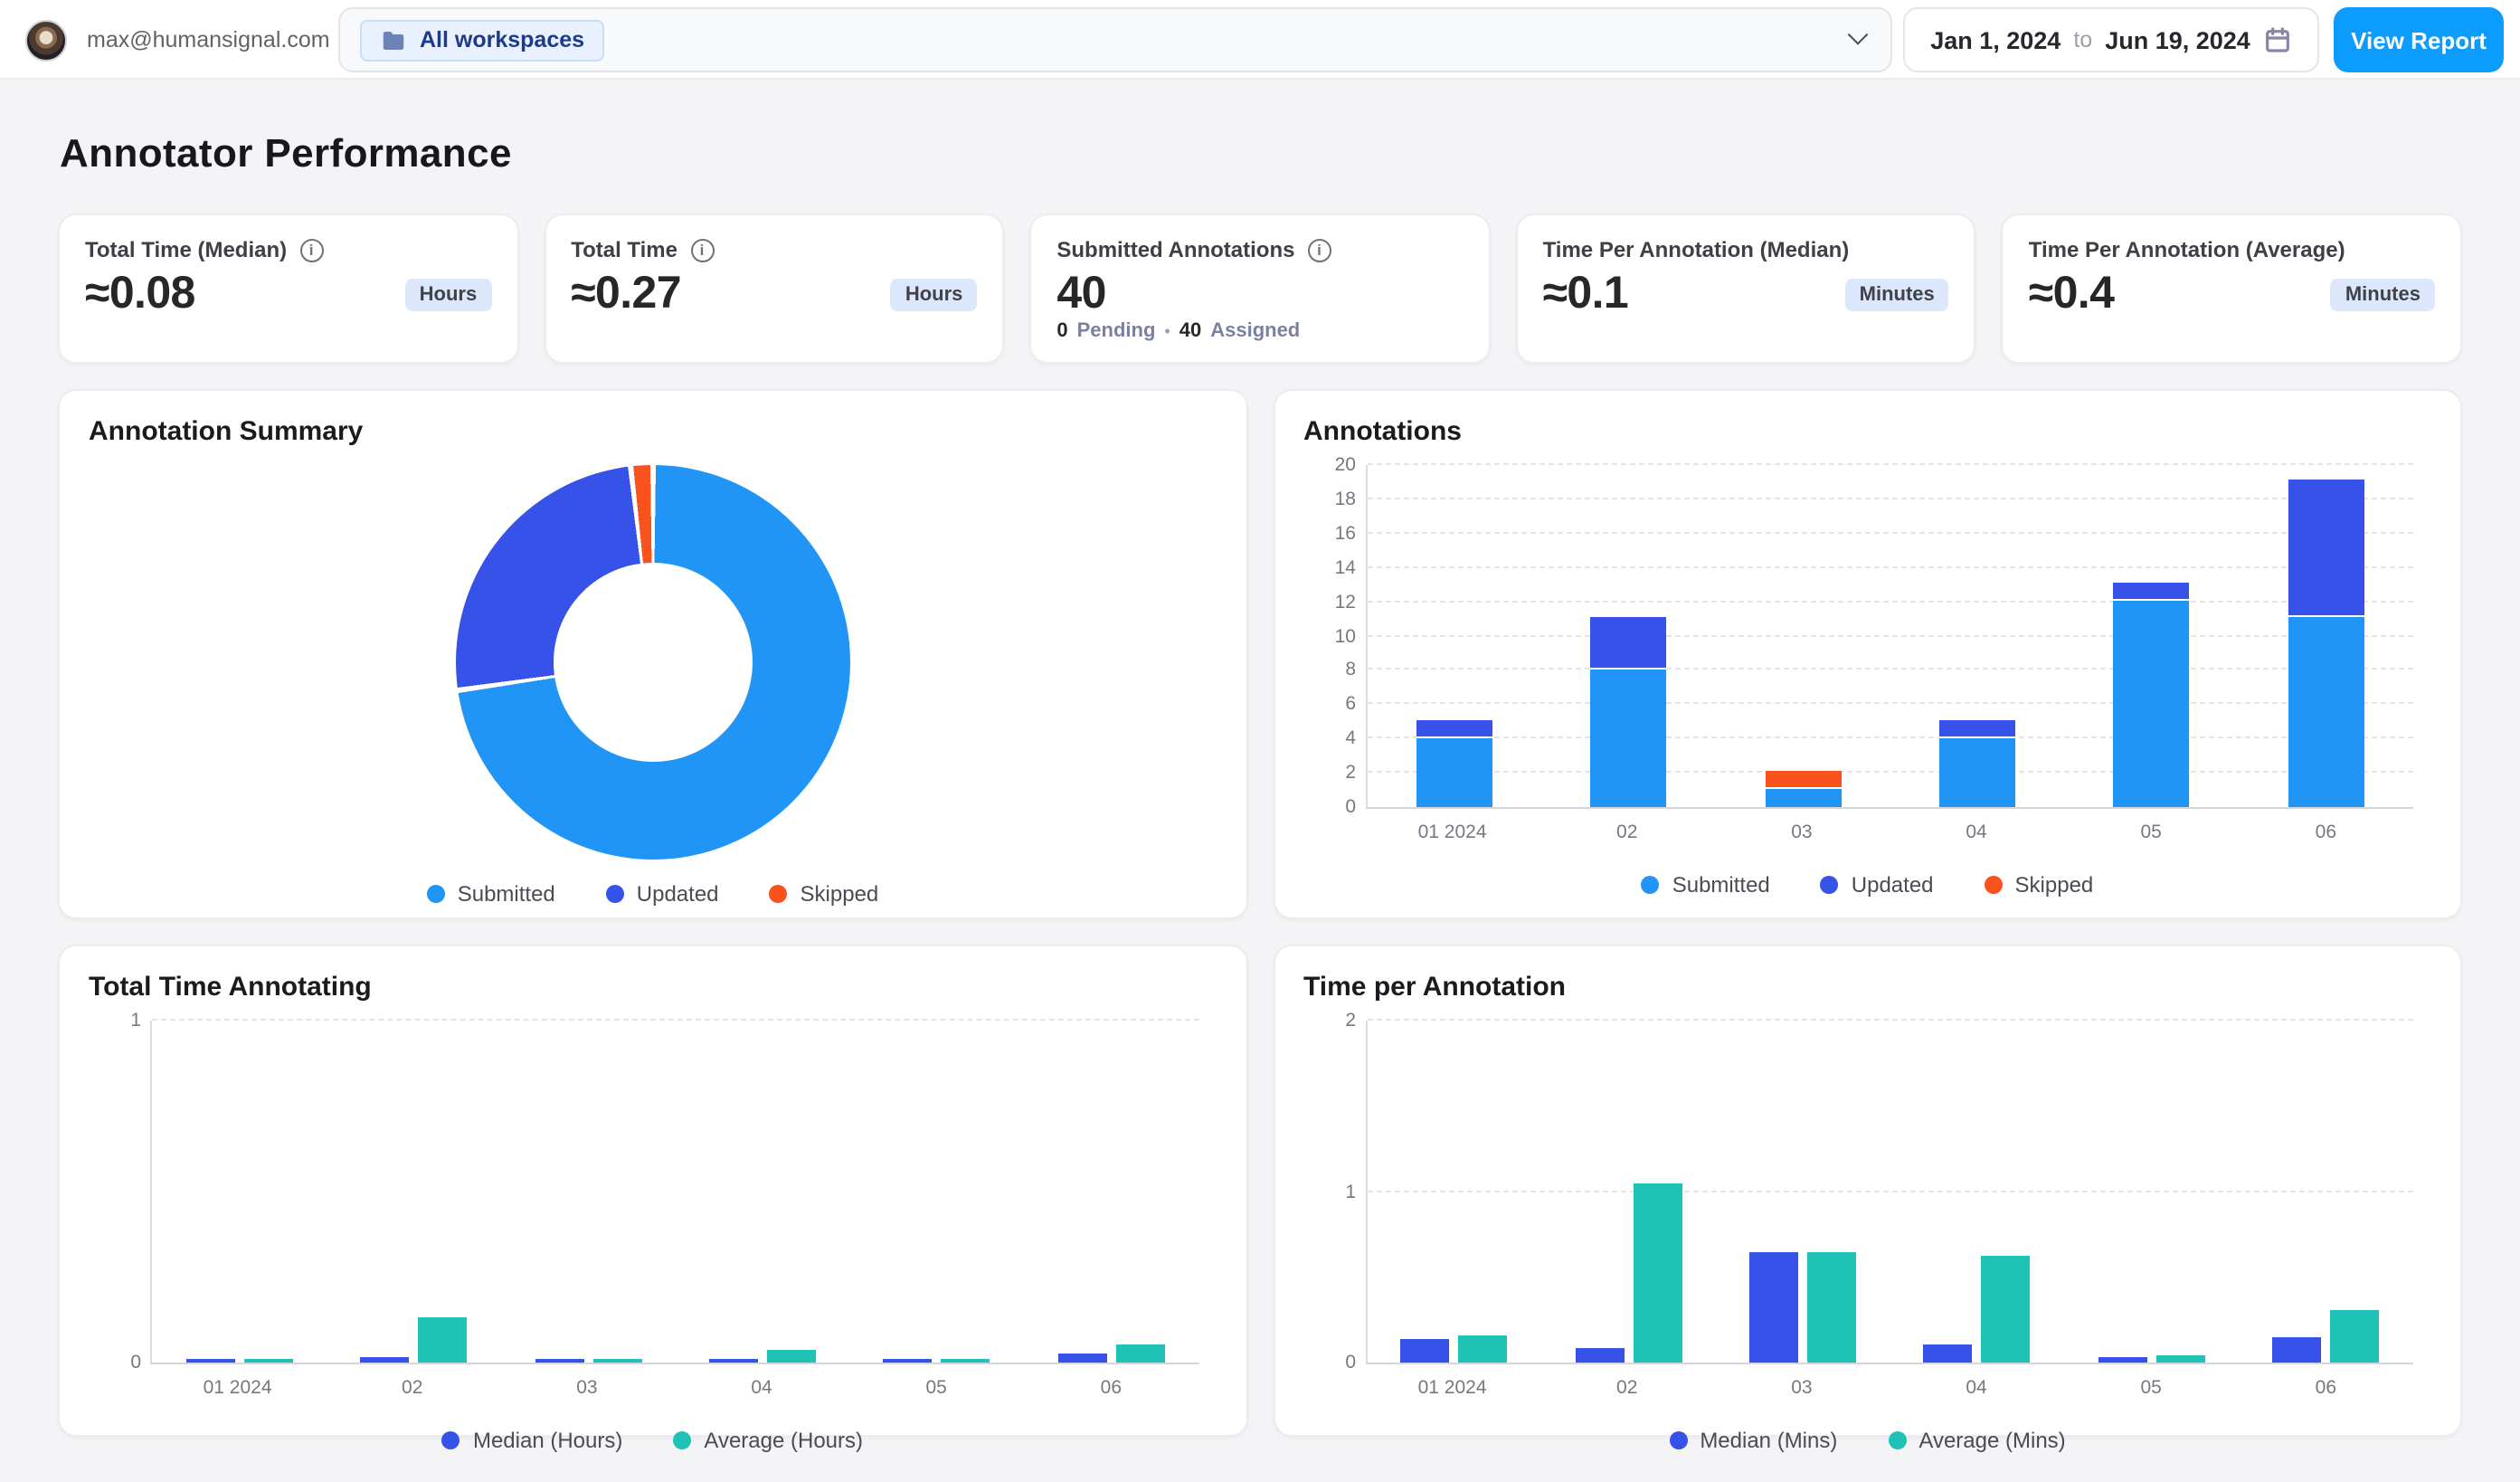 This screenshot has height=1482, width=2520. I want to click on legend-label: Submitted, so click(506, 894).